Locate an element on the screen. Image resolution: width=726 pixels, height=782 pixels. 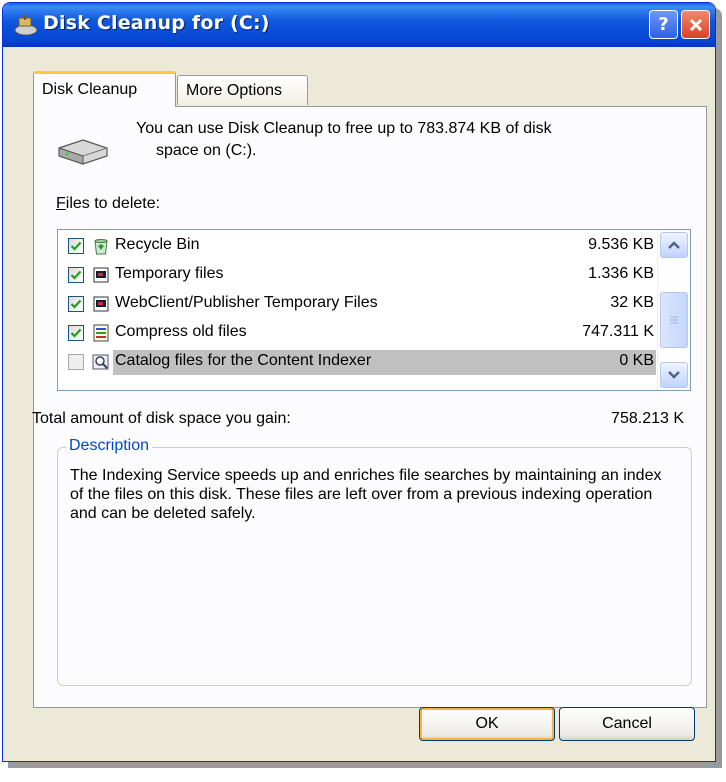
chevron-up-icon is located at coordinates (674, 245).